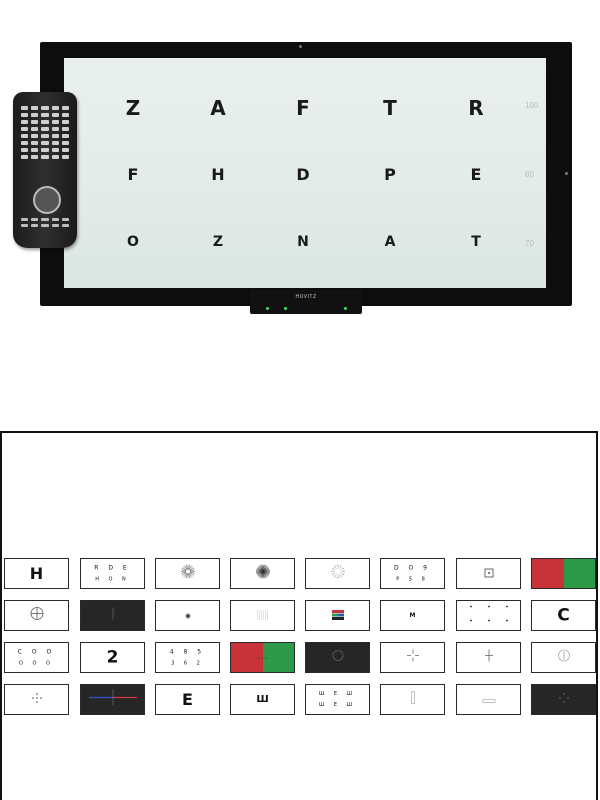 The height and width of the screenshot is (800, 600). I want to click on chart-tile: E, so click(187, 699).